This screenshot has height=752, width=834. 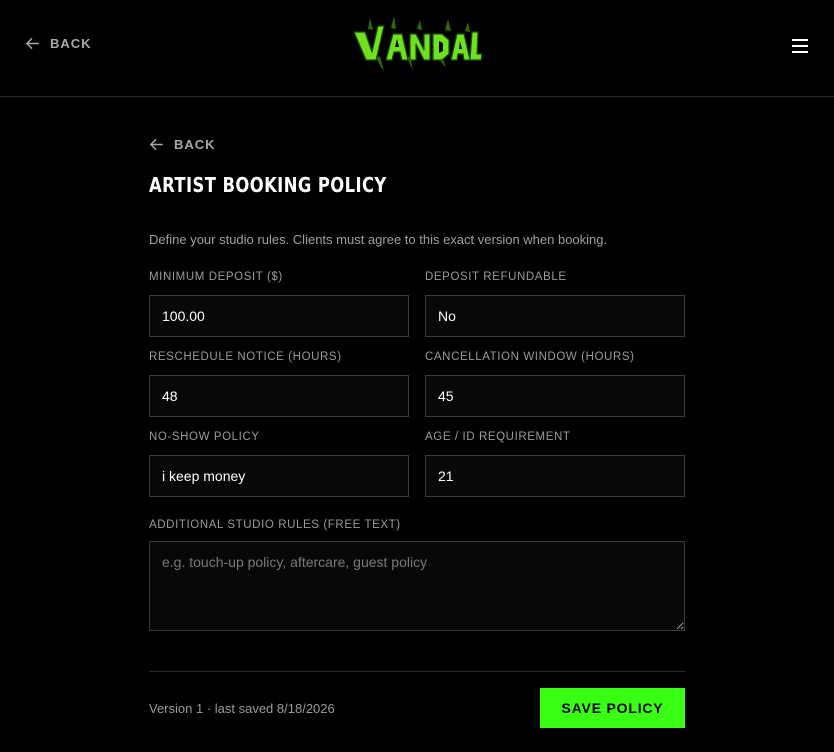 I want to click on save-policy-button: SAVE POLICY, so click(x=612, y=708).